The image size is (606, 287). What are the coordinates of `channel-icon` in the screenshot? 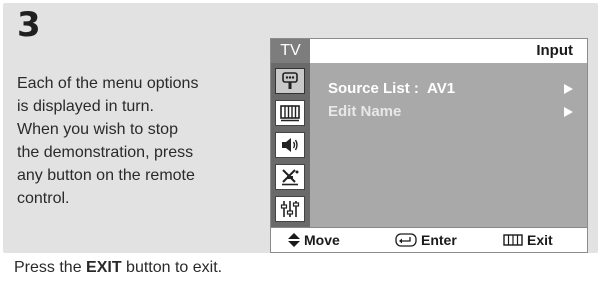 It's located at (290, 177).